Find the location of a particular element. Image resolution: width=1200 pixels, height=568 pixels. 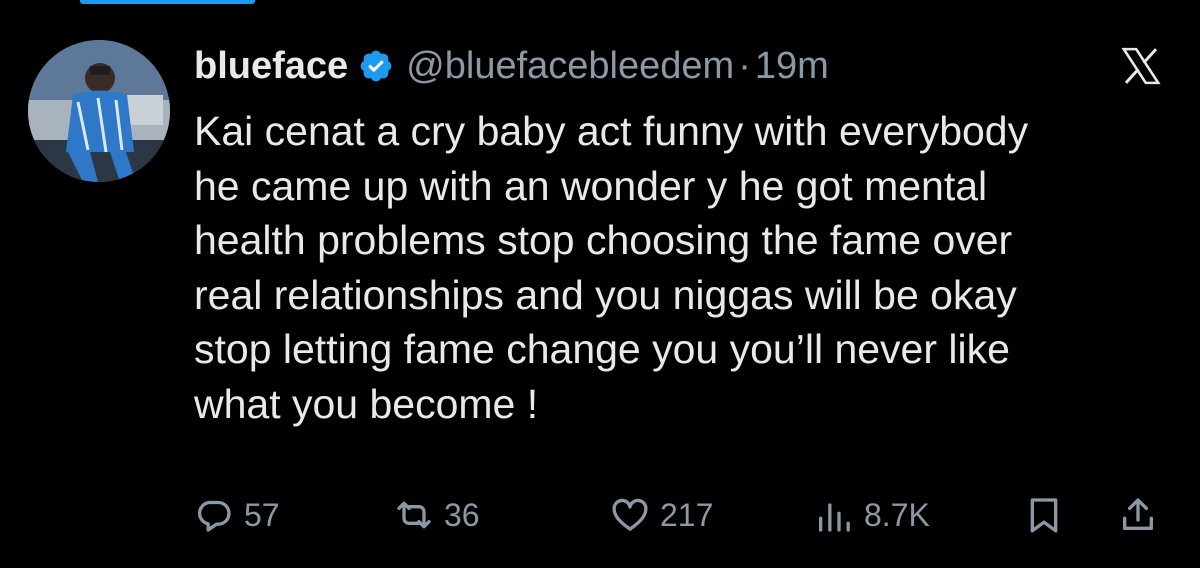

tweet-timestamp: 19m is located at coordinates (792, 66).